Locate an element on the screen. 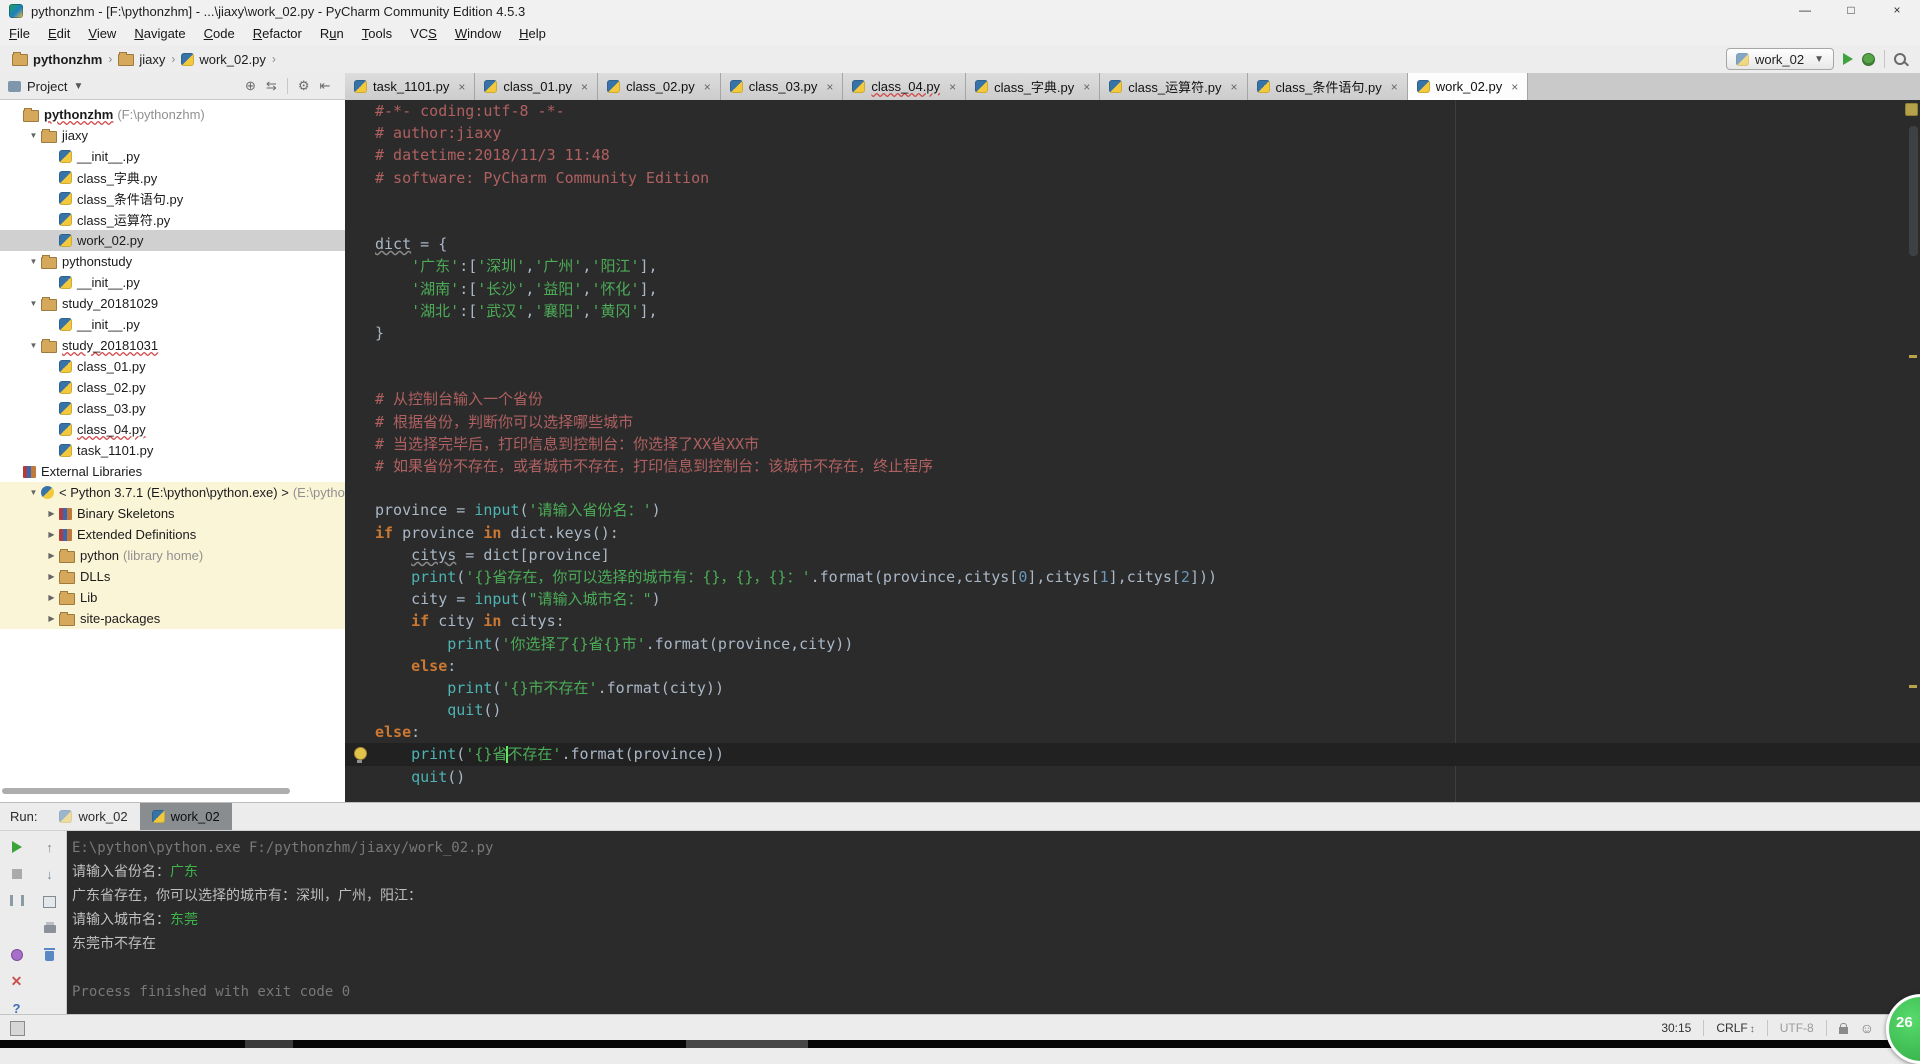 Image resolution: width=1920 pixels, height=1064 pixels. tree-row: ▶ Lib is located at coordinates (172, 597).